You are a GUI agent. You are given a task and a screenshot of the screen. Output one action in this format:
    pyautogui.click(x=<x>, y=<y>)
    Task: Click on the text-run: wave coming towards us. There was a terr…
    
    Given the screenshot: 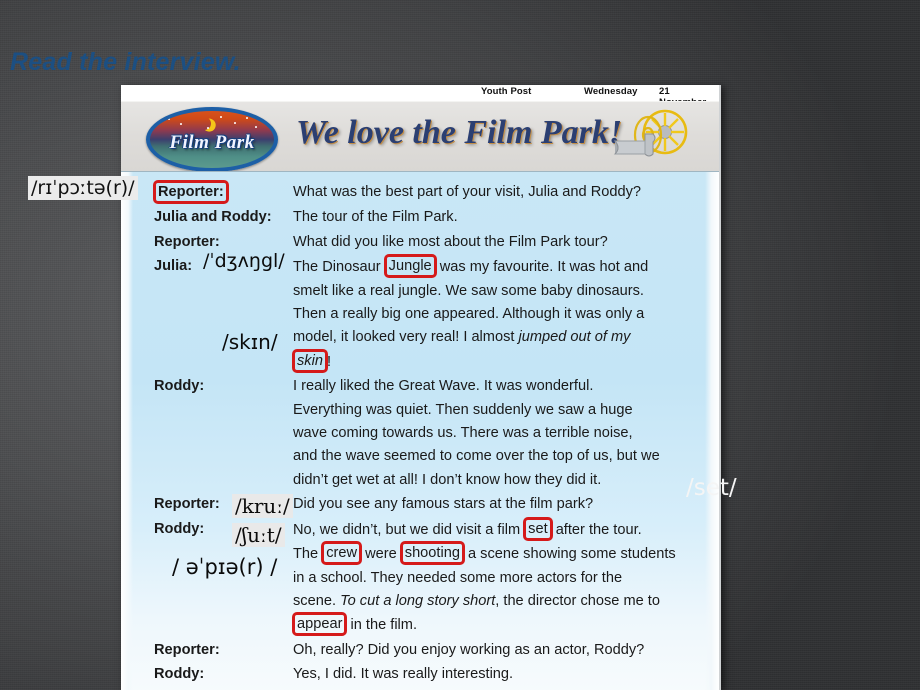 What is the action you would take?
    pyautogui.click(x=463, y=433)
    